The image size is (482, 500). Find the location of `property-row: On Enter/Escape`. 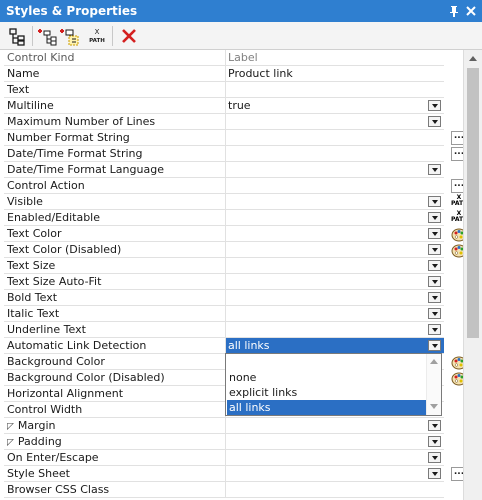

property-row: On Enter/Escape is located at coordinates (224, 458).